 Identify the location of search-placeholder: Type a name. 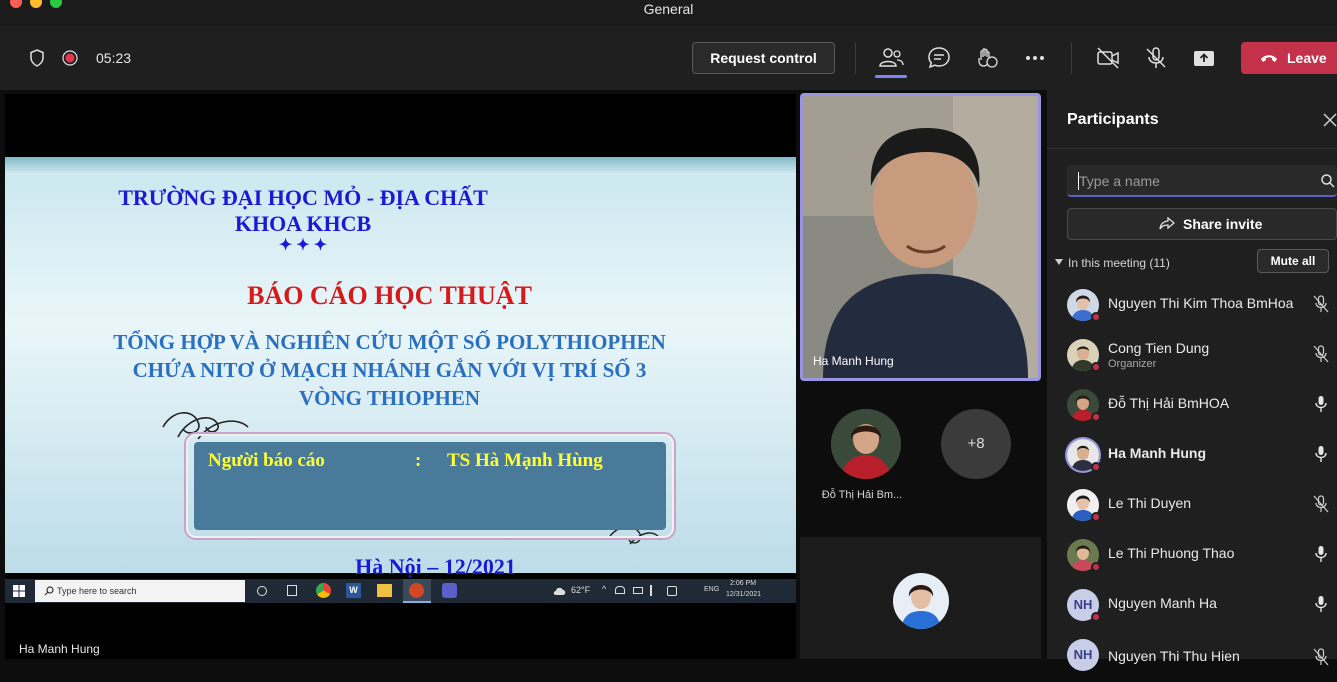
(1119, 181).